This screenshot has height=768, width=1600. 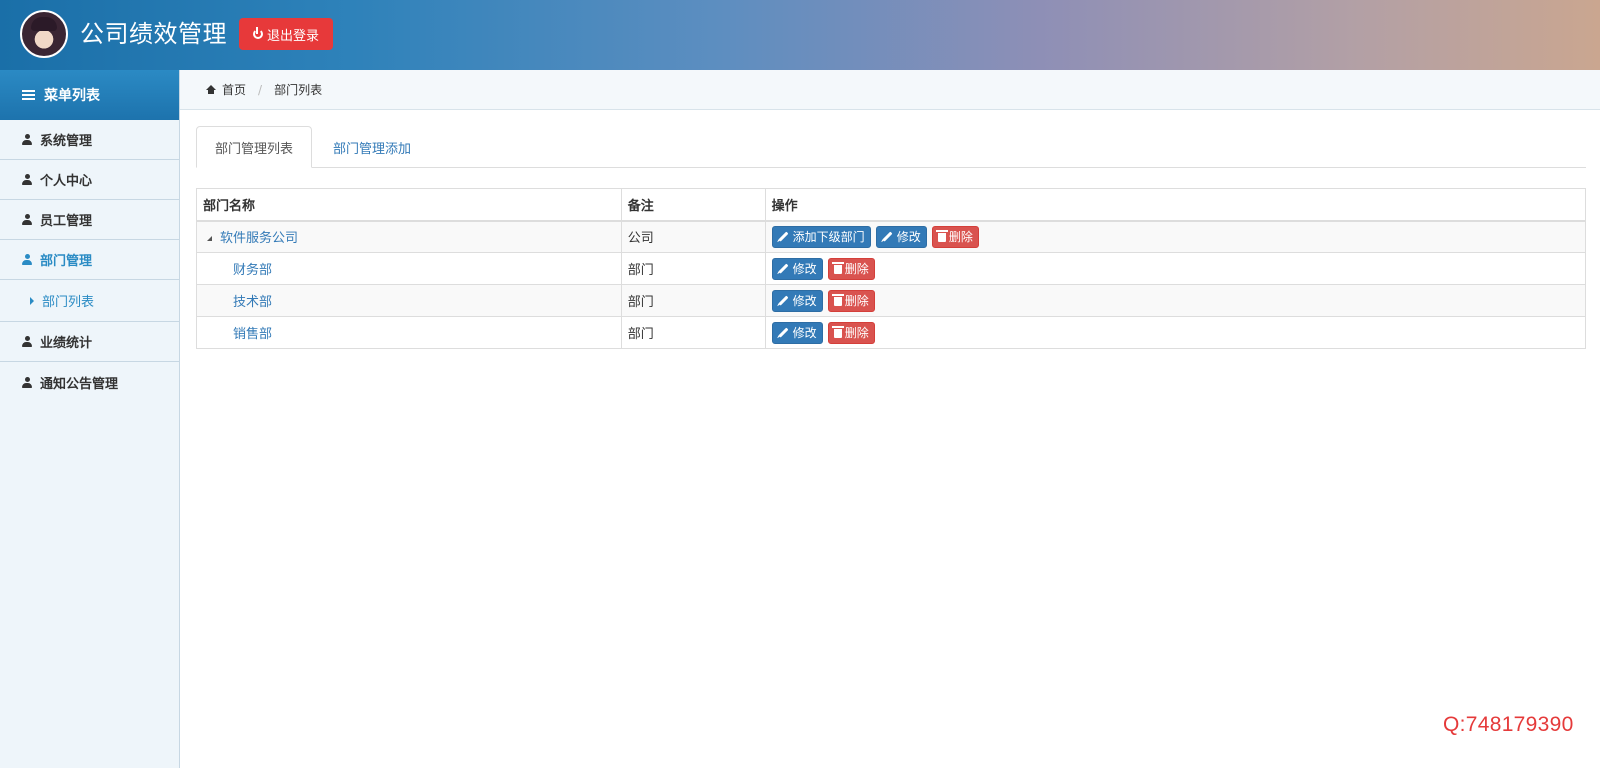 What do you see at coordinates (209, 239) in the screenshot?
I see `expand-triangle-icon` at bounding box center [209, 239].